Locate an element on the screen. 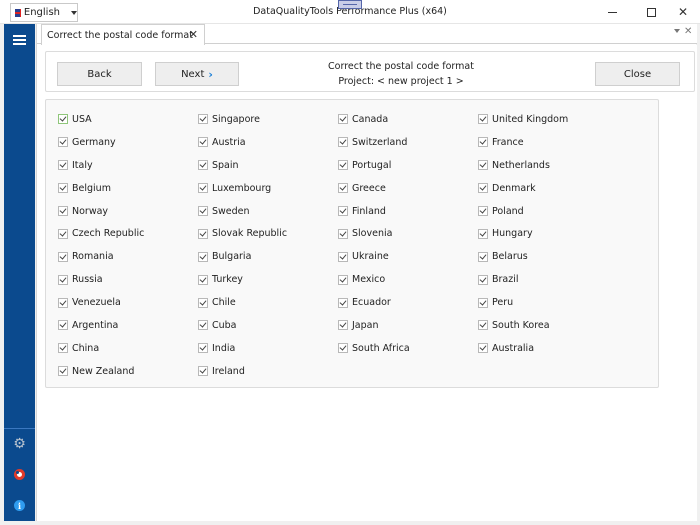 The width and height of the screenshot is (700, 525). country-checkbox-south-korea: South Korea is located at coordinates (548, 325).